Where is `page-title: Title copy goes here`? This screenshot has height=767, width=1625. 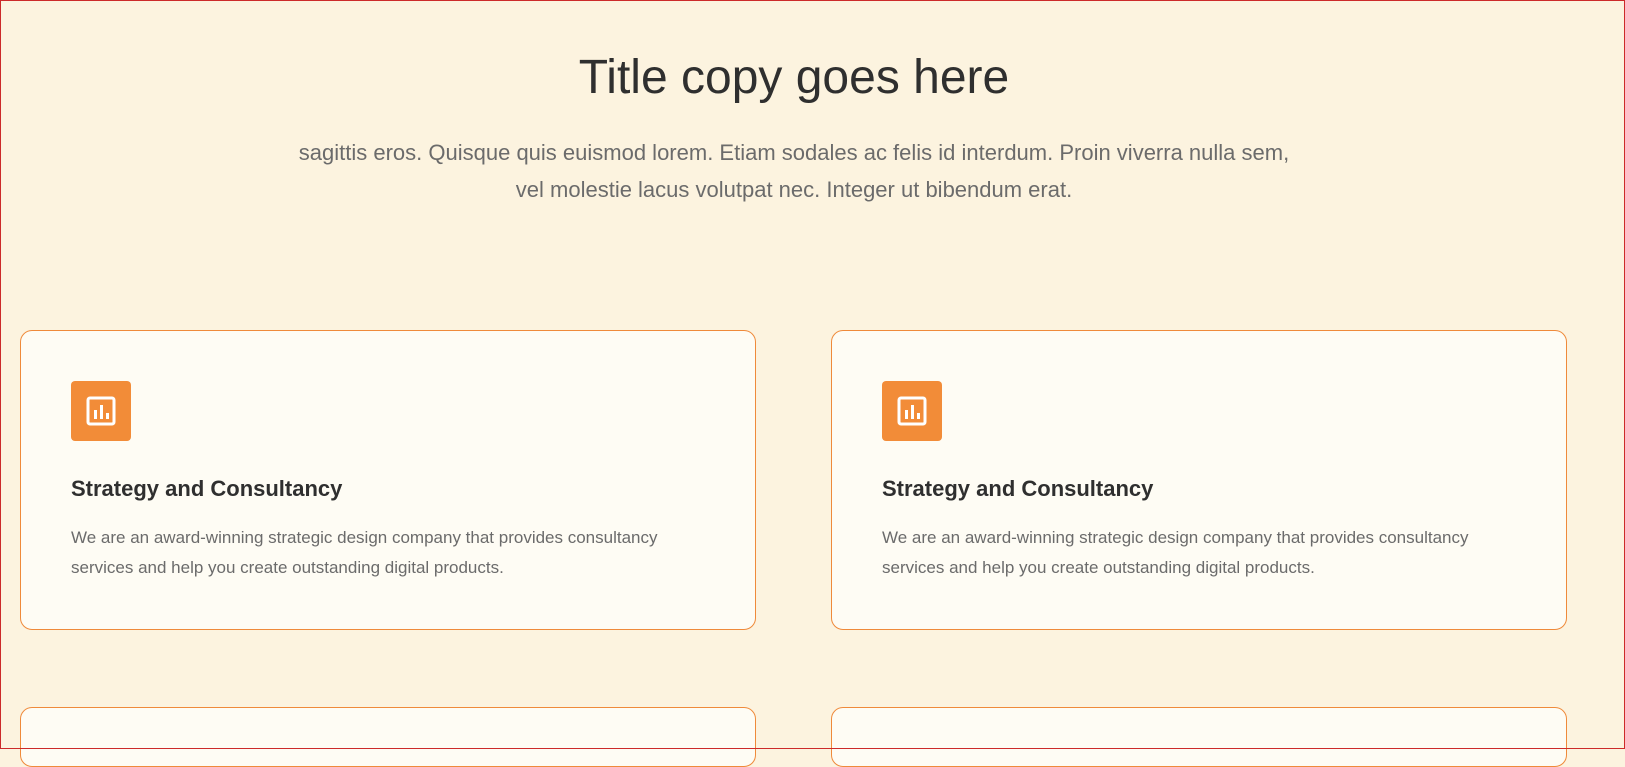
page-title: Title copy goes here is located at coordinates (794, 77).